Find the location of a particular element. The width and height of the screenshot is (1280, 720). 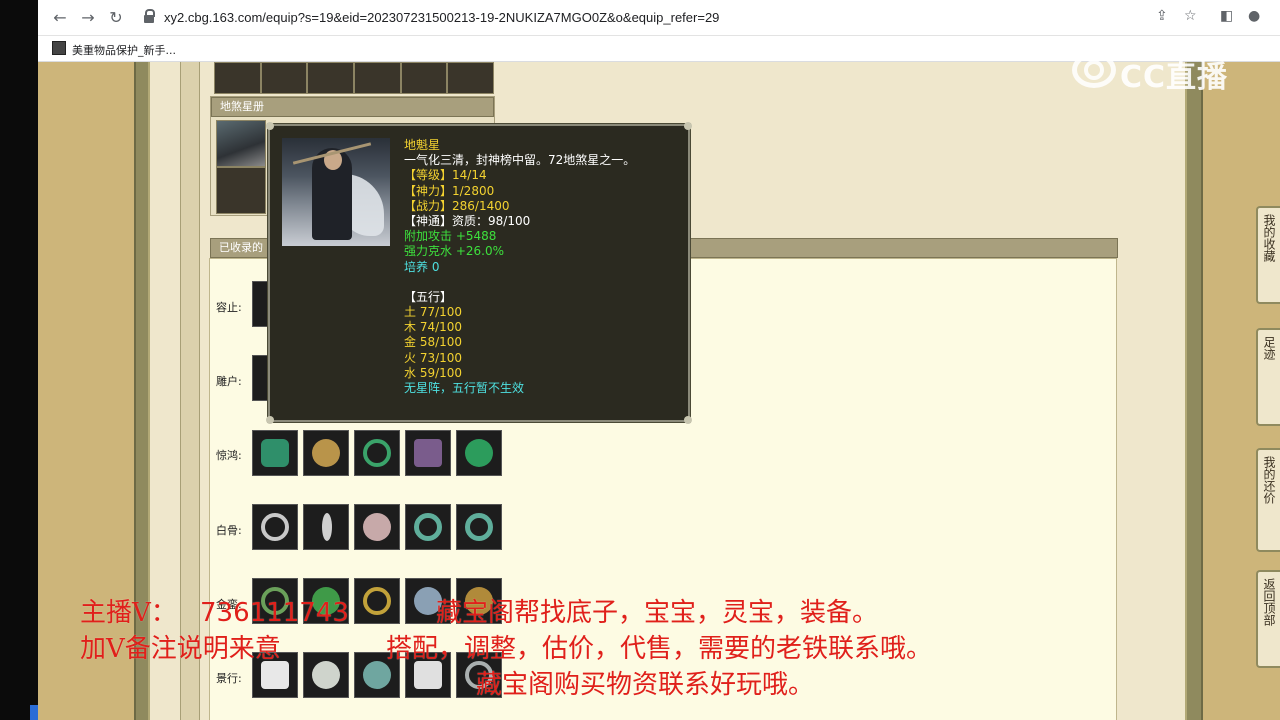

left-dark-bar is located at coordinates (19, 360).